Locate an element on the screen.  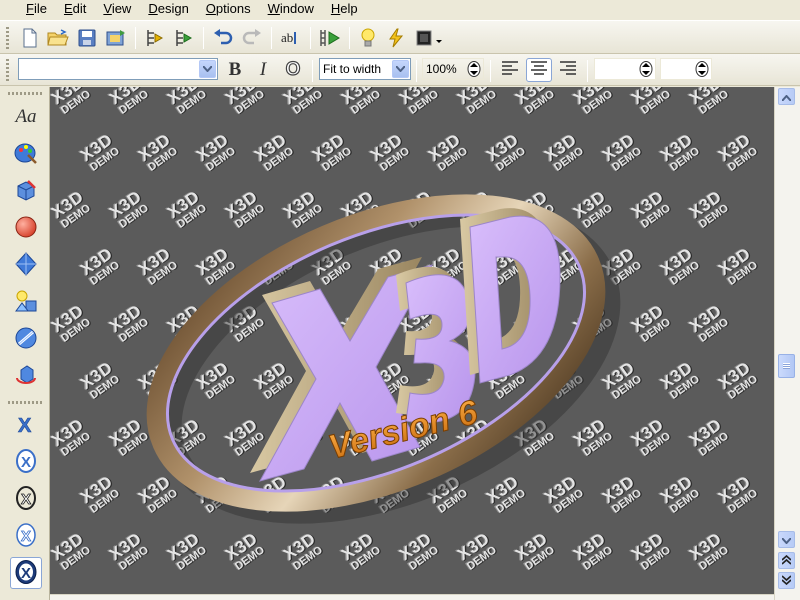
preview-button is located at coordinates (330, 38).